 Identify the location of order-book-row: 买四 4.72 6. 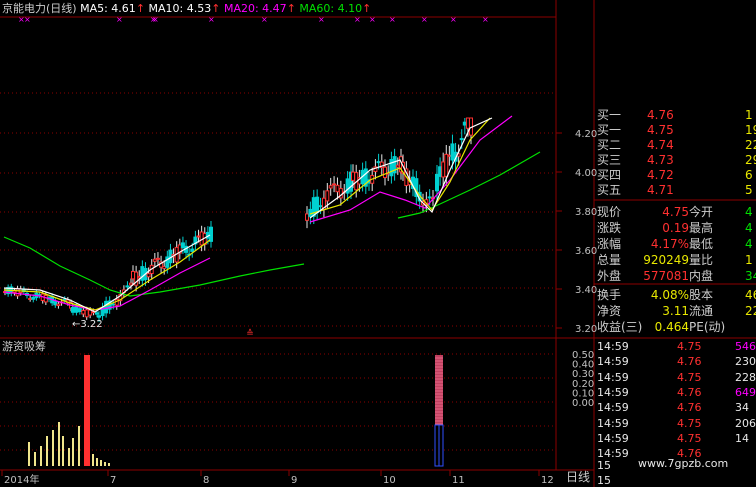
(676, 175).